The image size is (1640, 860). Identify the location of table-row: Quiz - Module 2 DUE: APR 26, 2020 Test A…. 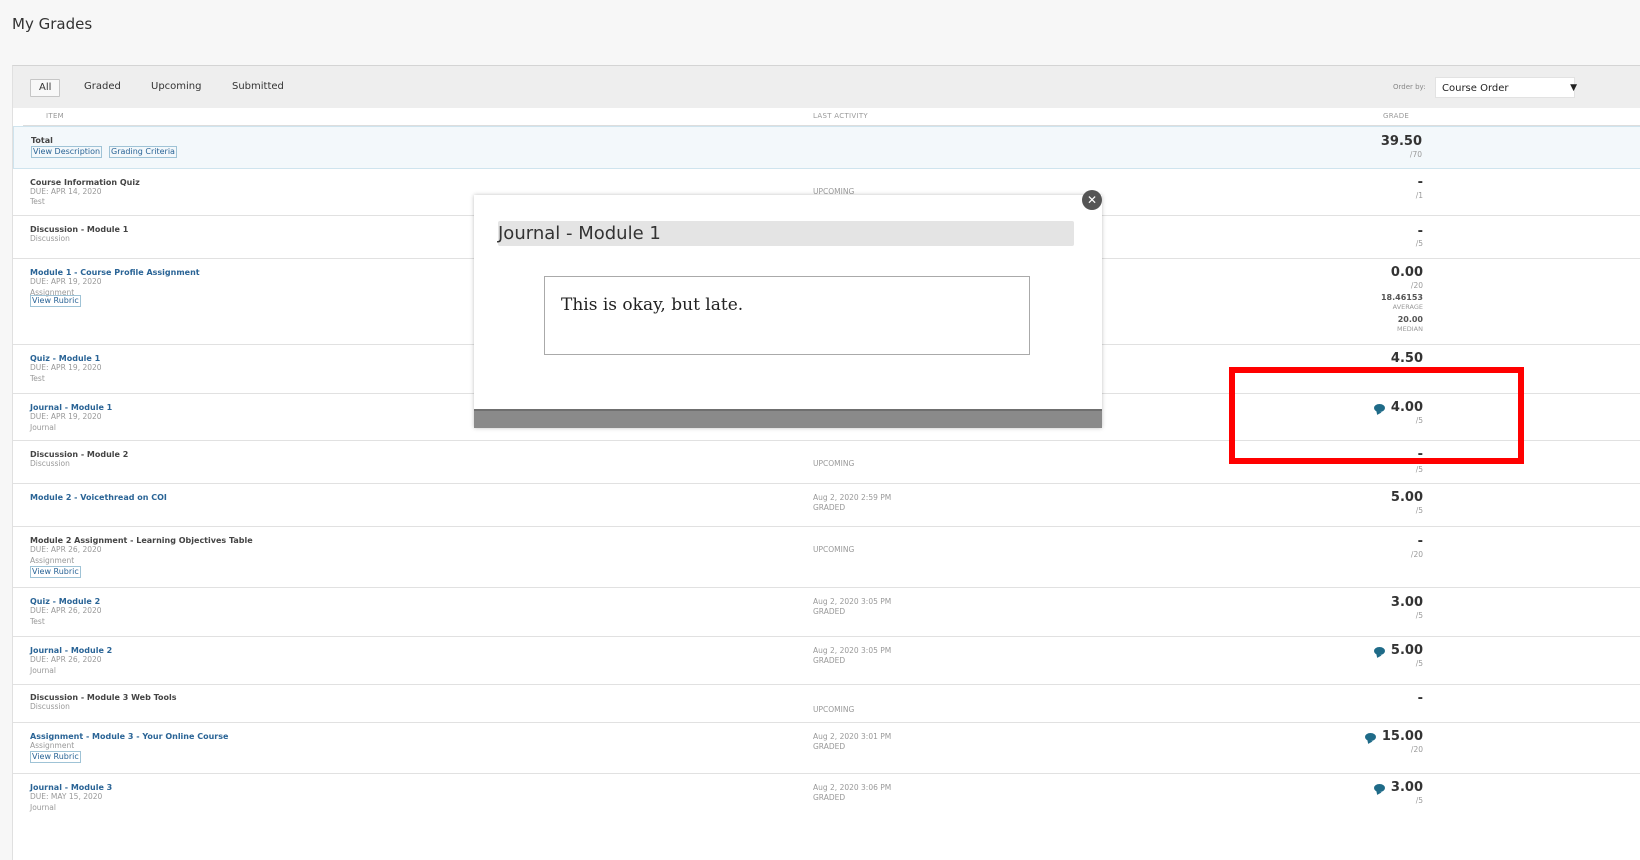
(826, 612).